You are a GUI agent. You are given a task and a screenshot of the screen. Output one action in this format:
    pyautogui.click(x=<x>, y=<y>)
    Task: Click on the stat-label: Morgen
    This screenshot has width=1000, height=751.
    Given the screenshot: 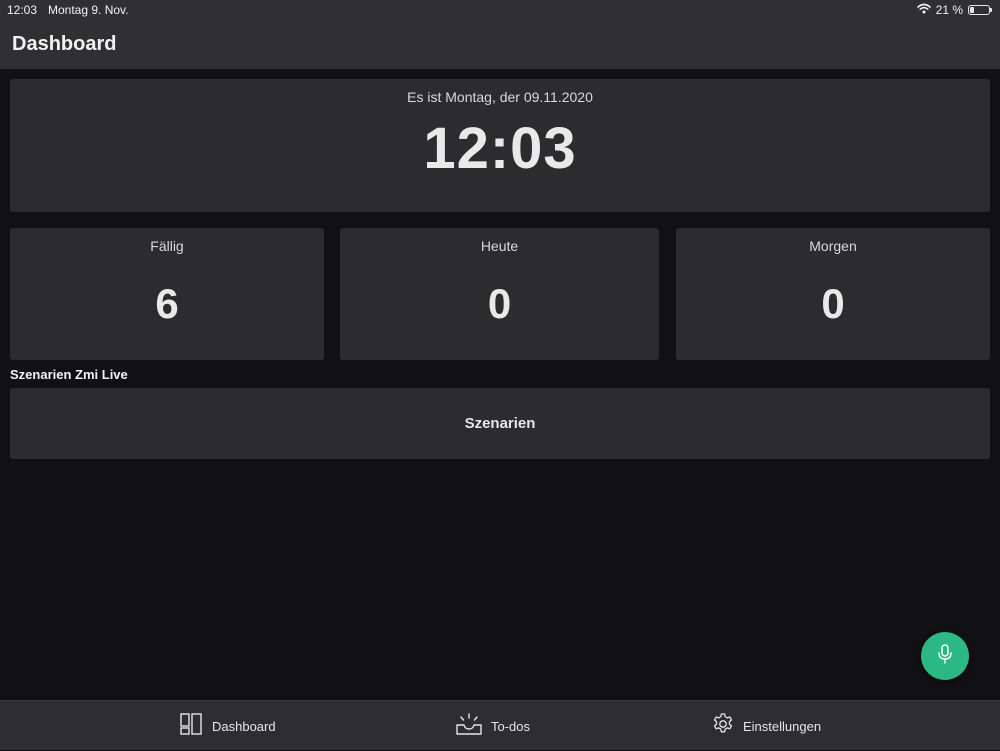 What is the action you would take?
    pyautogui.click(x=833, y=246)
    